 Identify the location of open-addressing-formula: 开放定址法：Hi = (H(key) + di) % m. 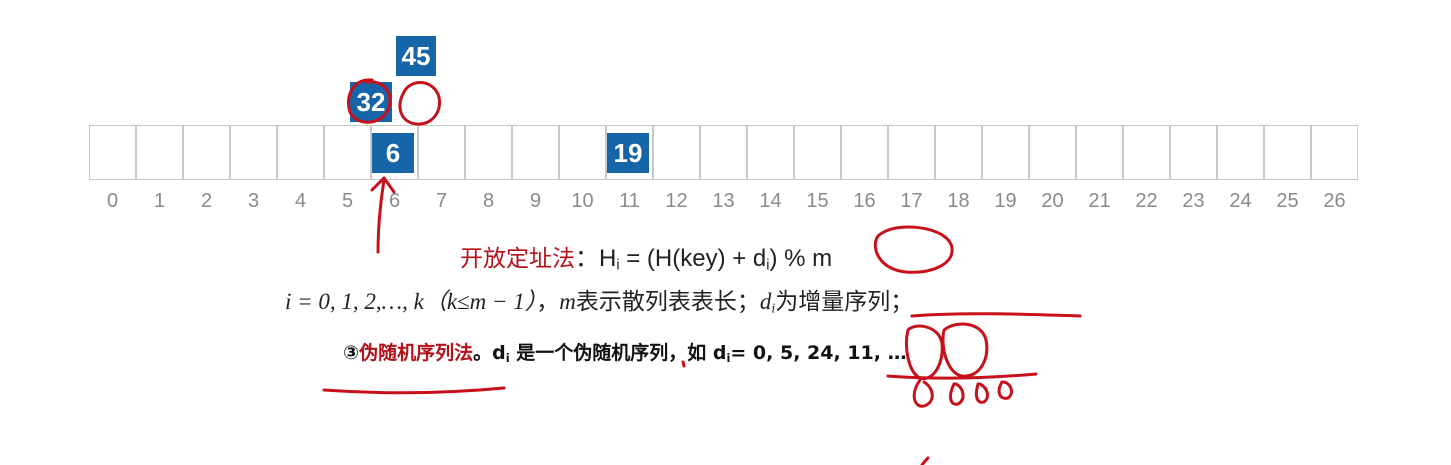
(646, 256).